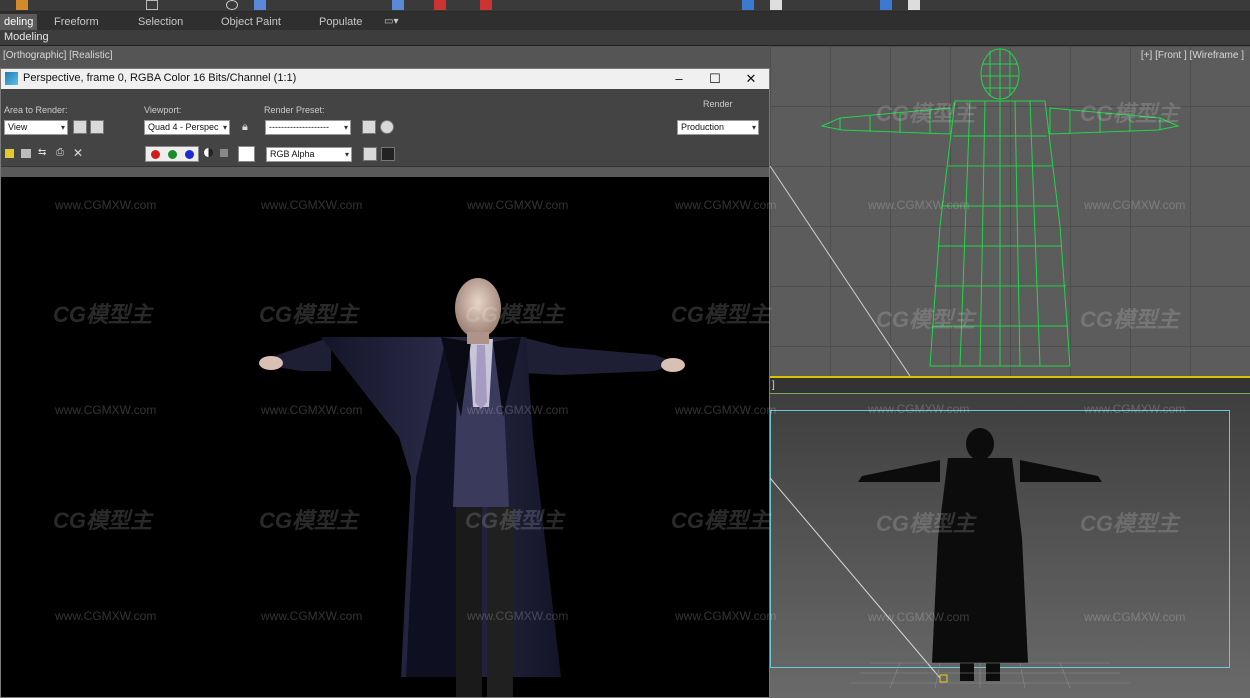  What do you see at coordinates (155, 154) in the screenshot?
I see `red-channel-icon` at bounding box center [155, 154].